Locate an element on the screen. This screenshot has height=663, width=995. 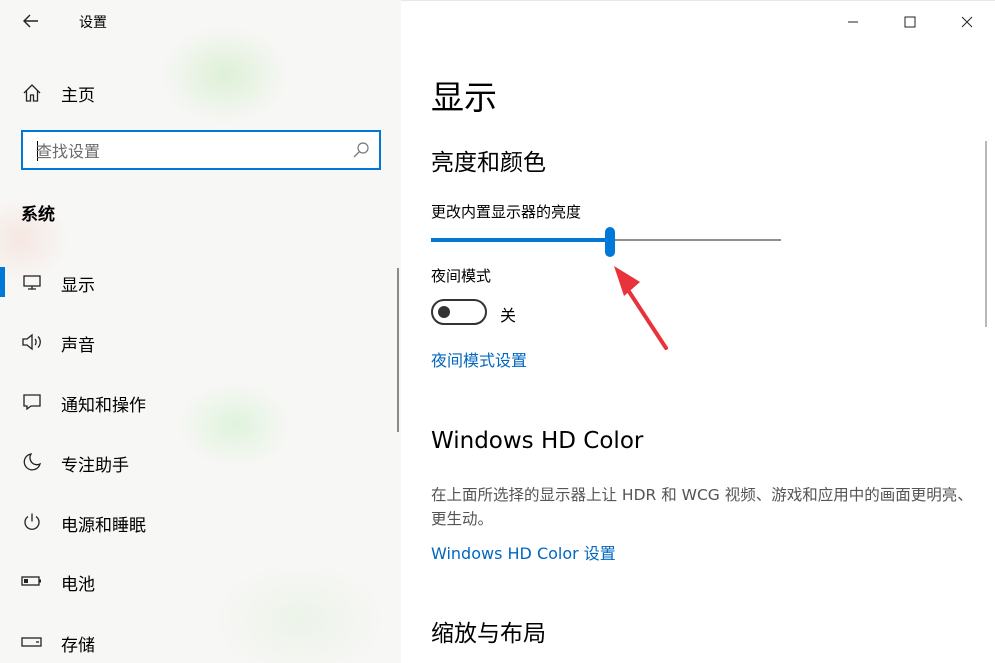
arrow-left-icon is located at coordinates (30, 21).